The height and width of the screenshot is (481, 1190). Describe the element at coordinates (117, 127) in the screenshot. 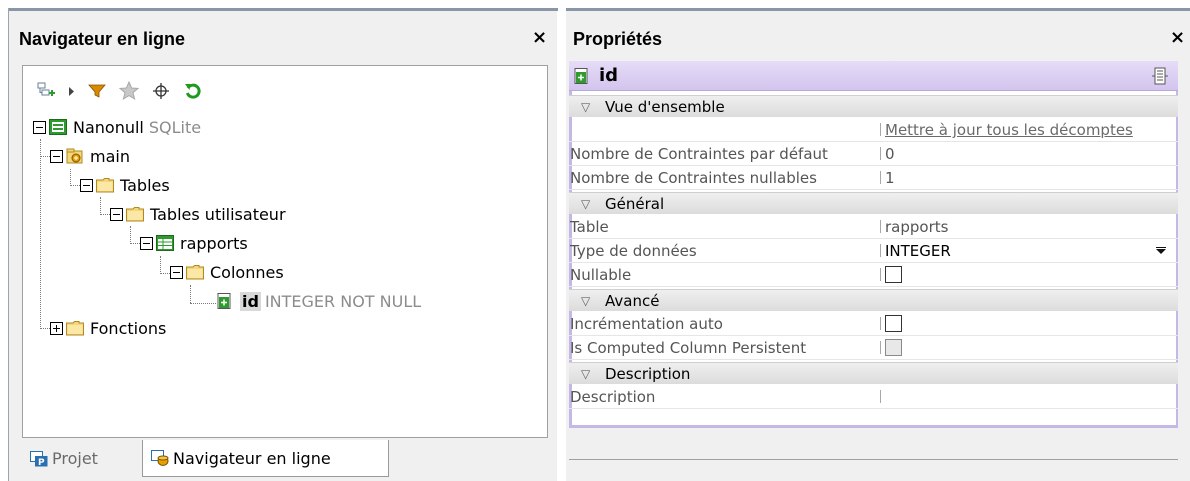

I see `tree-node-connection: Nanonull SQLite` at that location.